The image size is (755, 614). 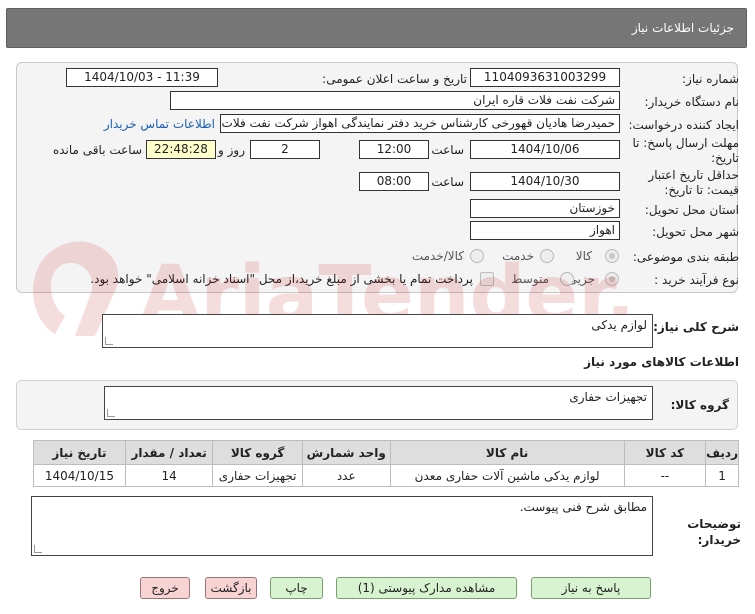 What do you see at coordinates (257, 452) in the screenshot?
I see `col-header-group: گروه کالا` at bounding box center [257, 452].